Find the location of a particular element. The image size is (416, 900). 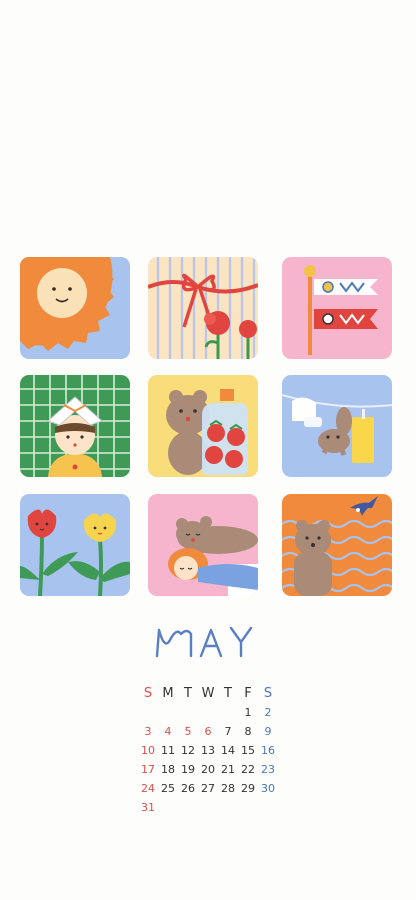

calendar-day: 17 is located at coordinates (148, 769).